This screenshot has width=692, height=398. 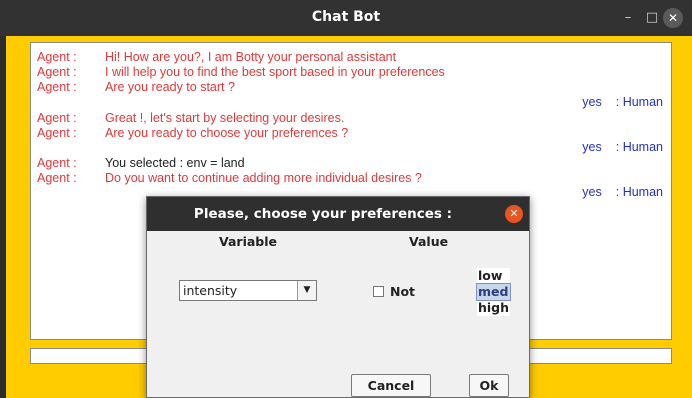 I want to click on ok-button: Ok, so click(x=489, y=385).